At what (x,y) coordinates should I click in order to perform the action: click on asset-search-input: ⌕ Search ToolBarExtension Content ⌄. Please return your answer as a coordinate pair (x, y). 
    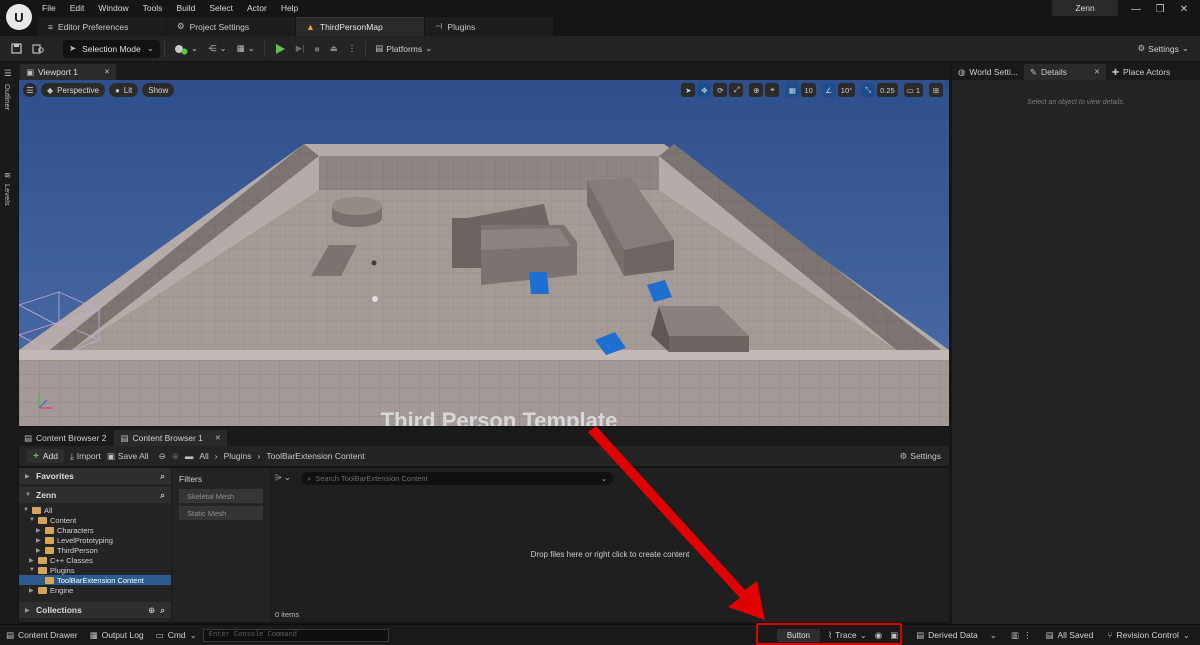
    Looking at the image, I should click on (457, 478).